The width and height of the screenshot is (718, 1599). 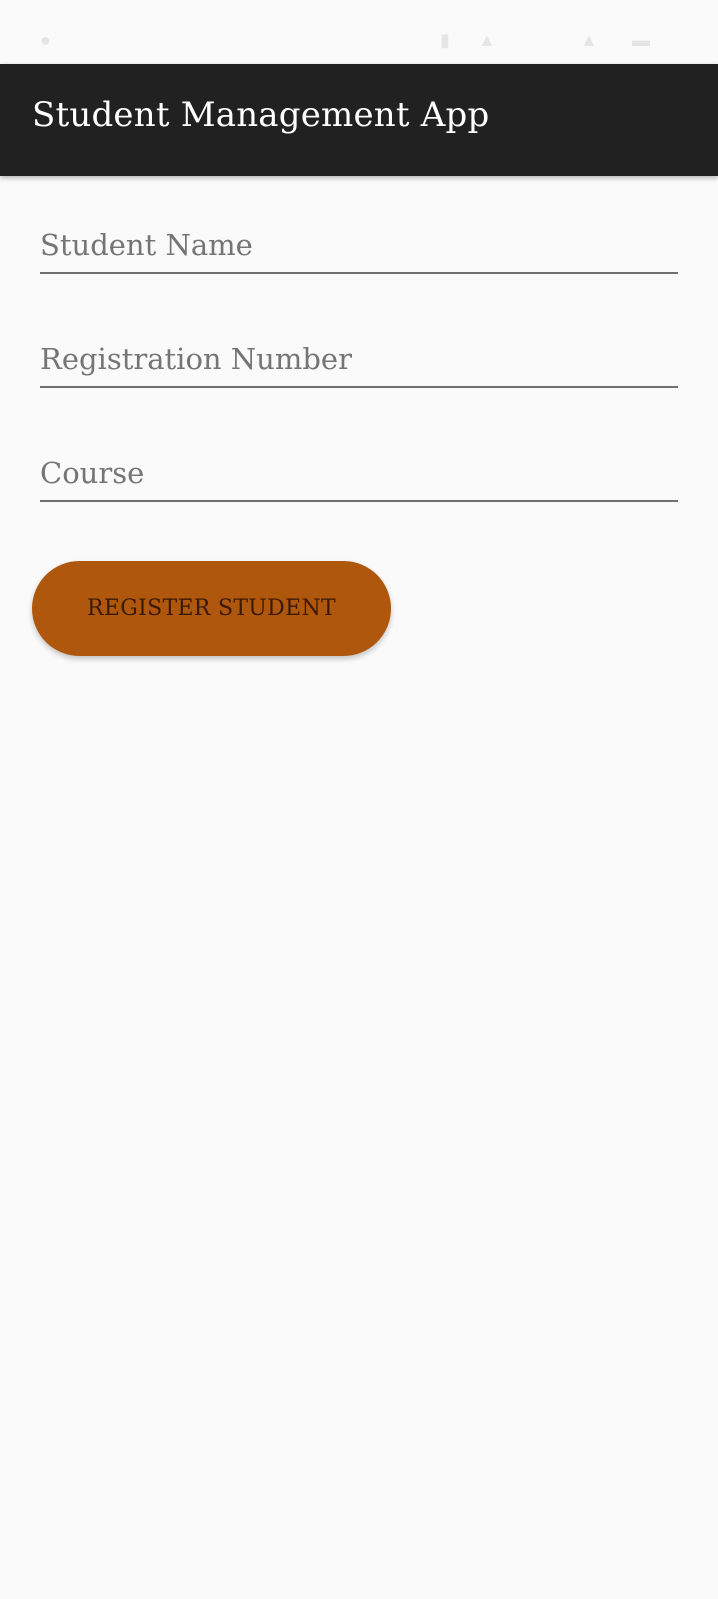 I want to click on registration-number-field, so click(x=359, y=360).